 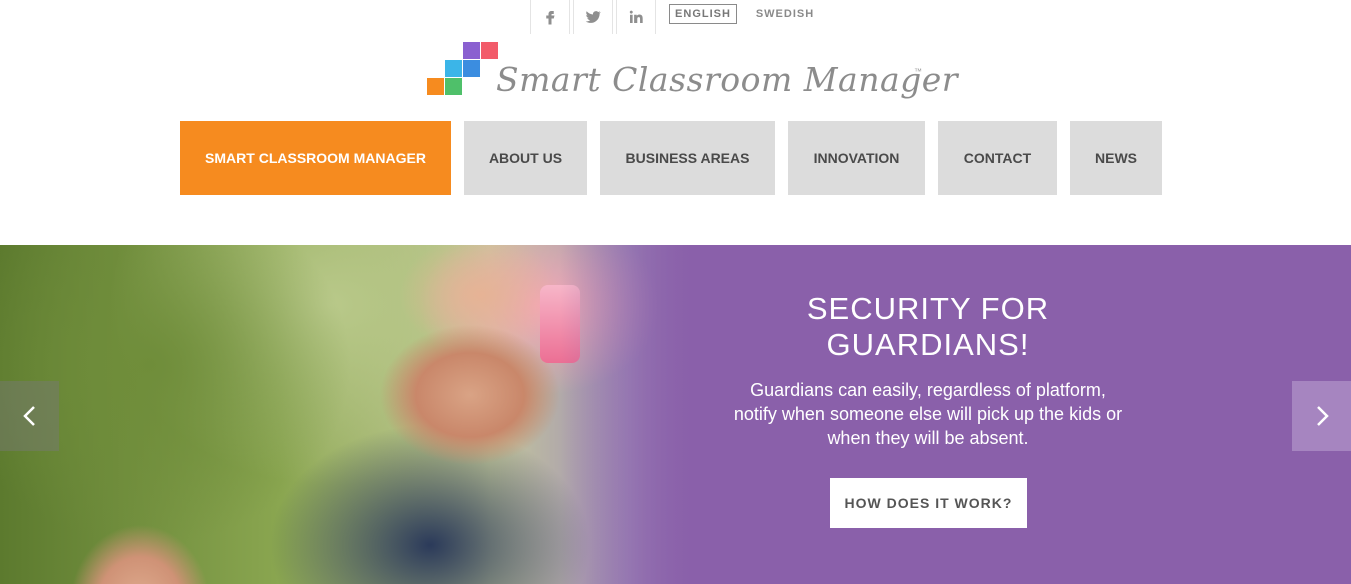 What do you see at coordinates (525, 158) in the screenshot?
I see `nav-about-us: ABOUT US` at bounding box center [525, 158].